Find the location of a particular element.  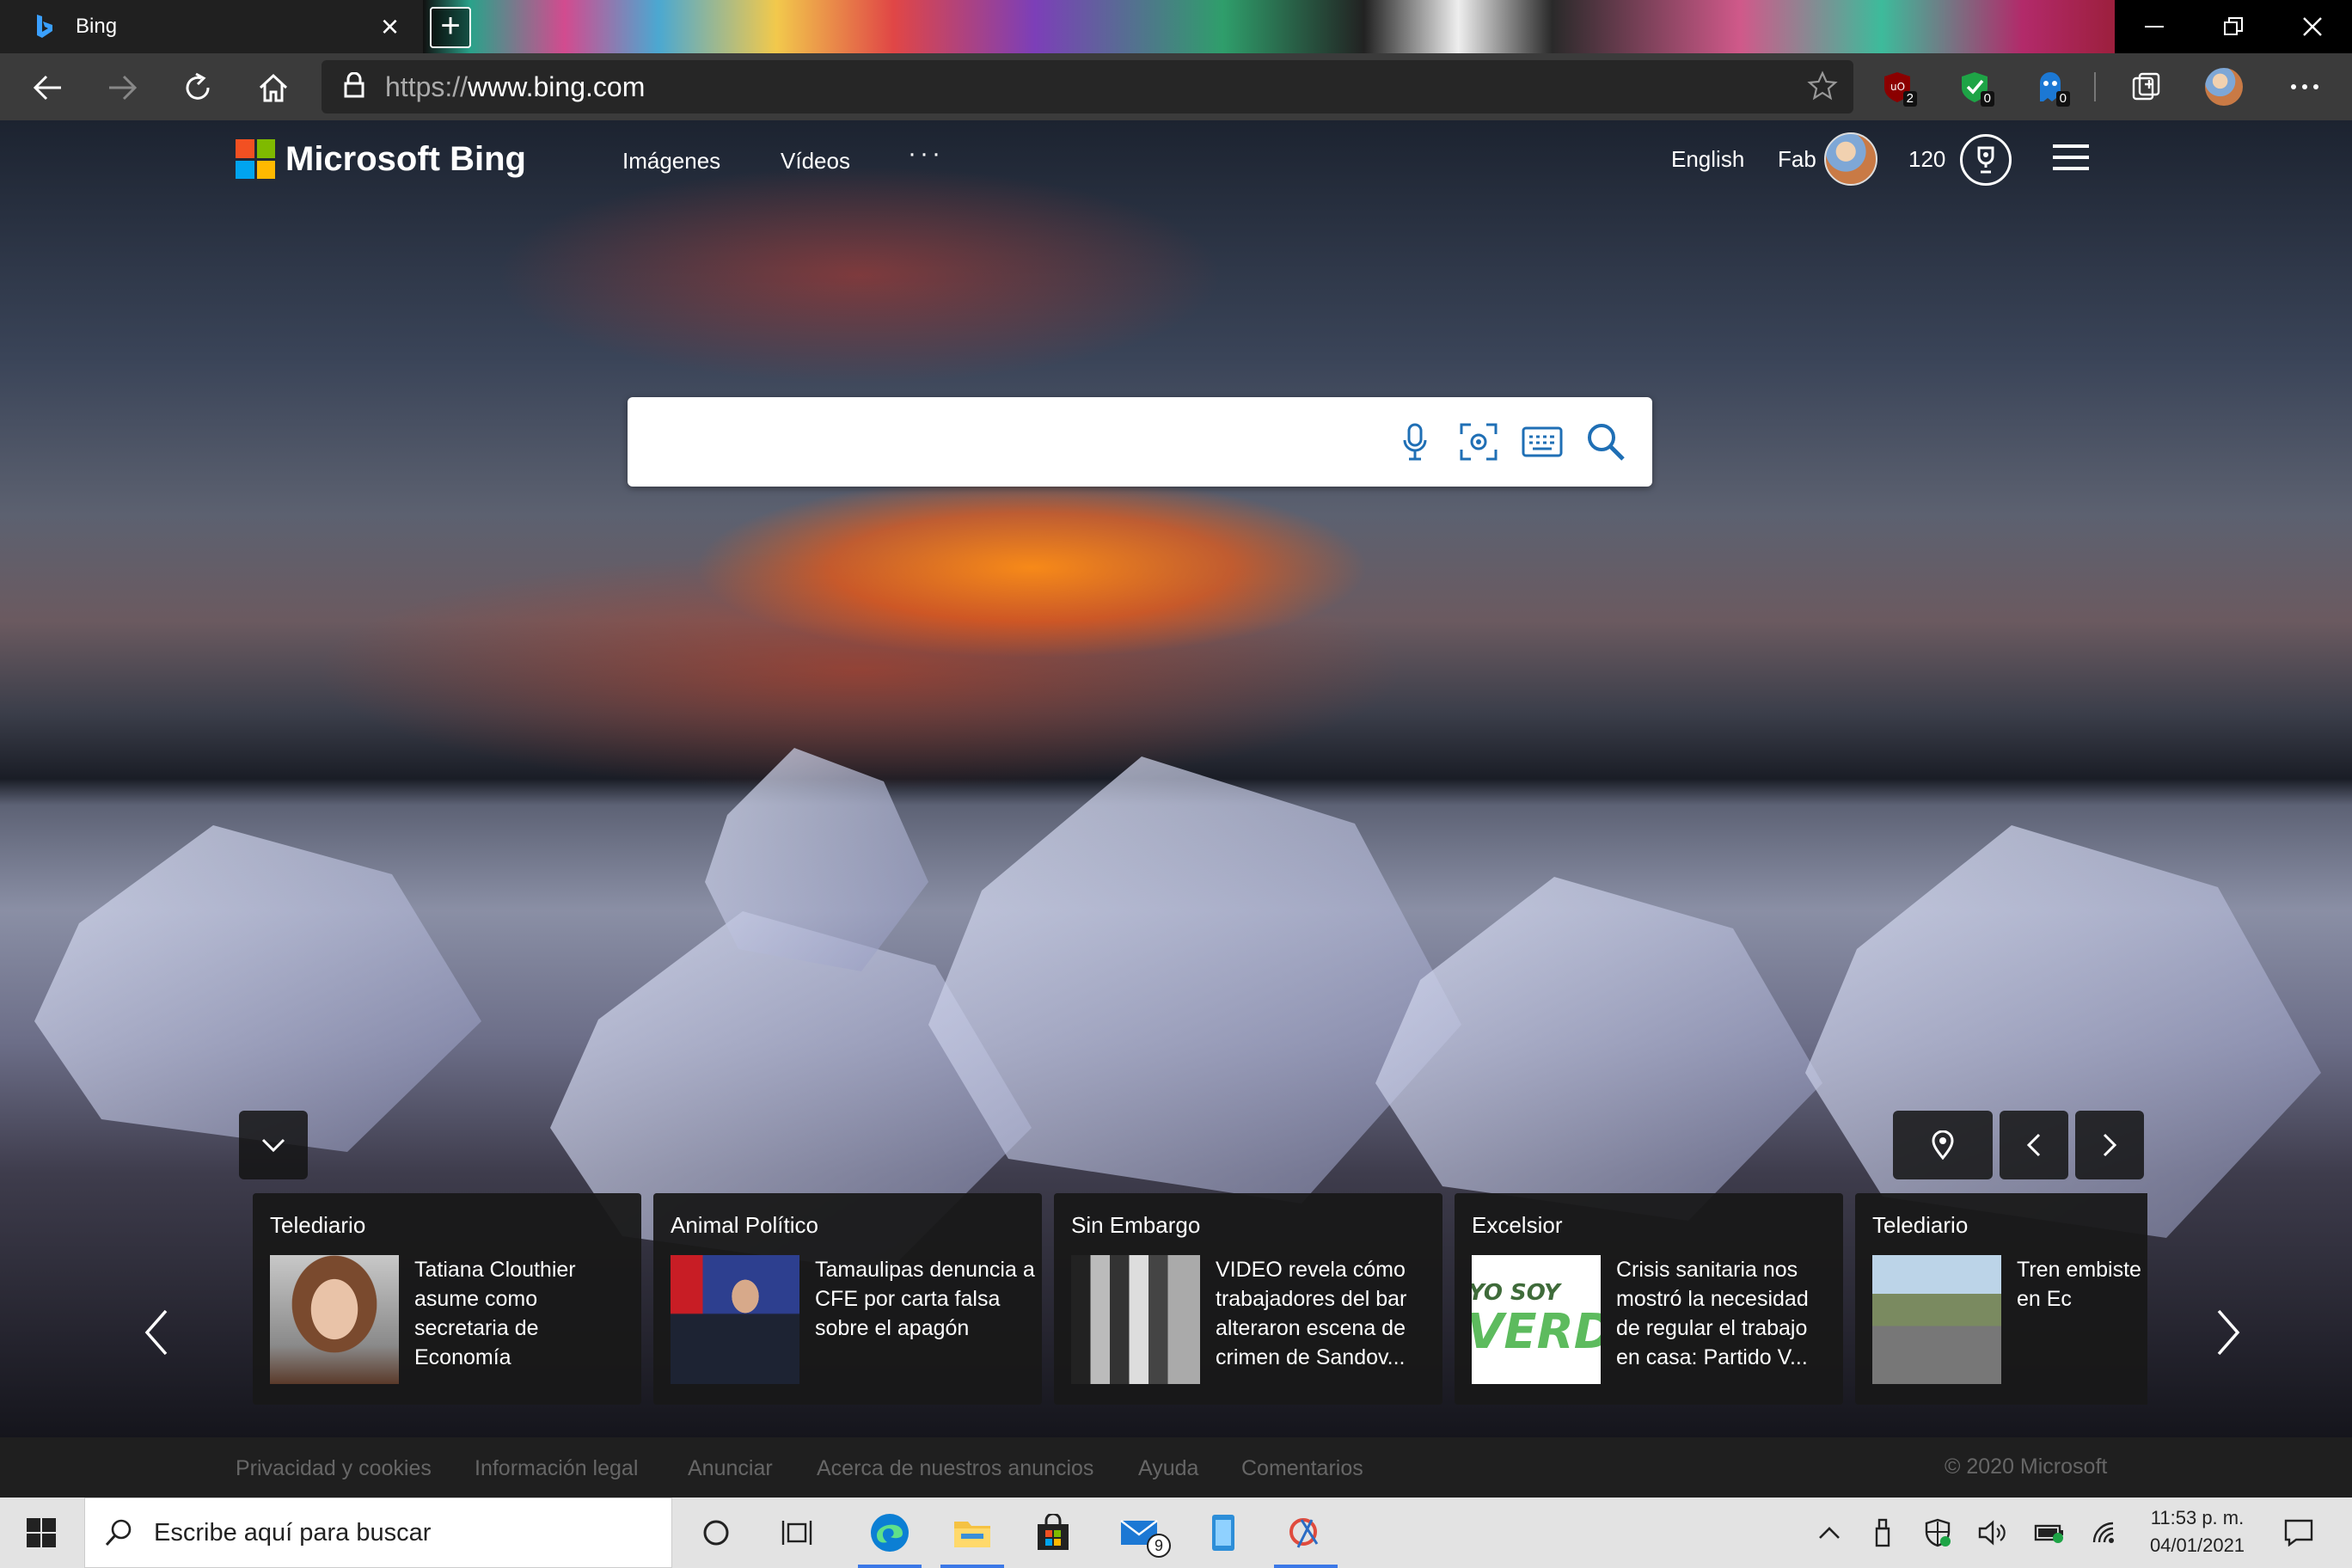

hamburger-menu-icon is located at coordinates (2071, 161).